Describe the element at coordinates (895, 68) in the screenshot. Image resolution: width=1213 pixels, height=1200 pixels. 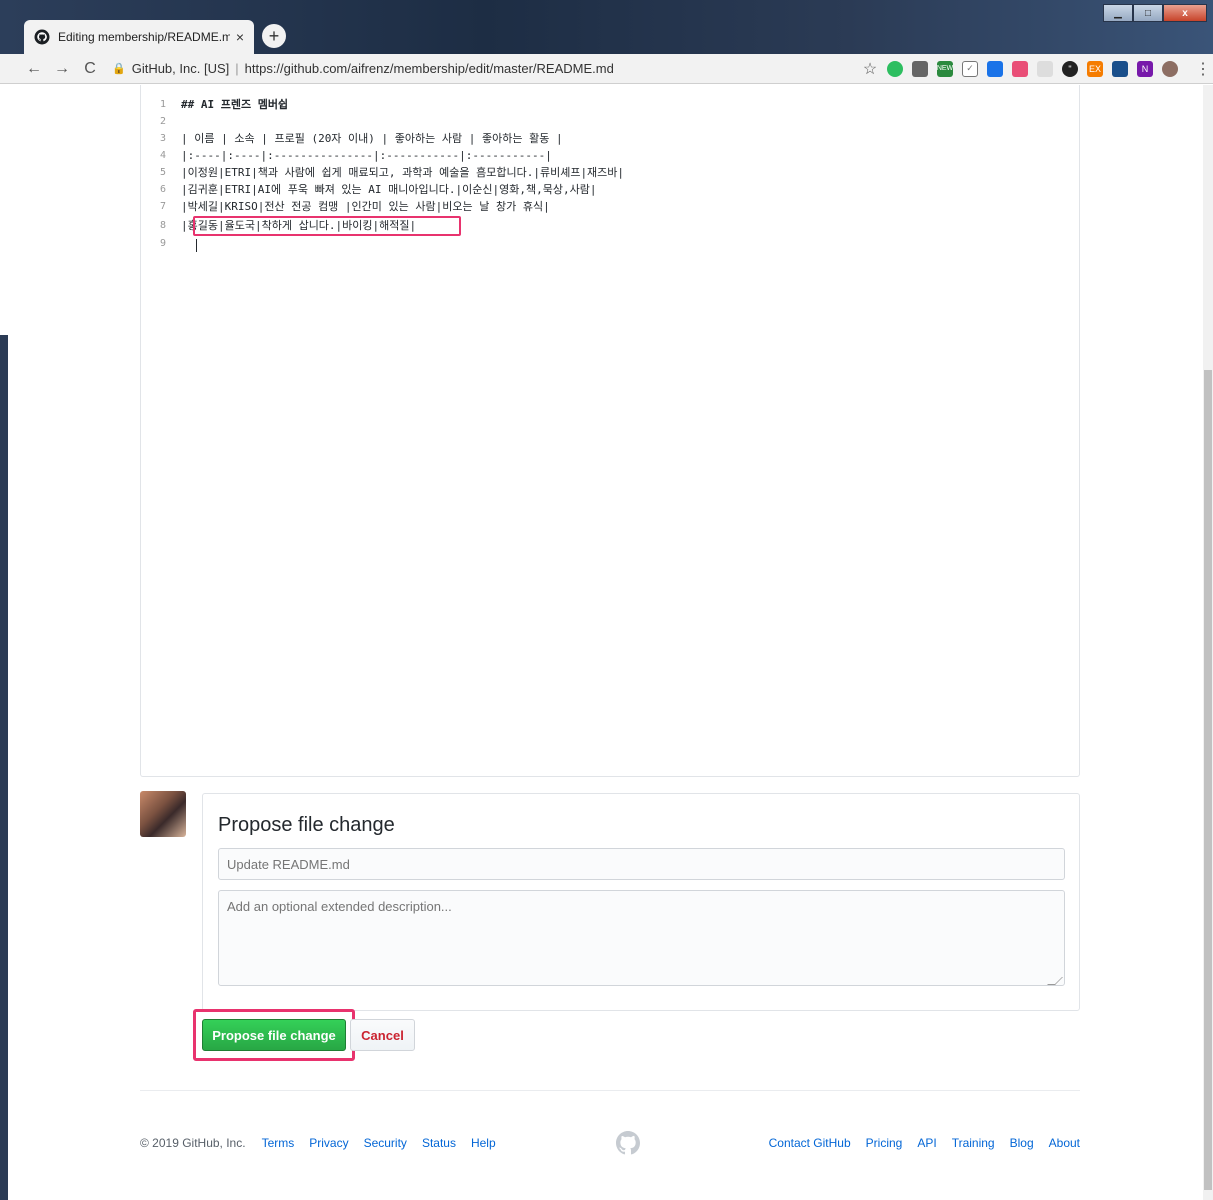
I see `evernote-icon` at that location.